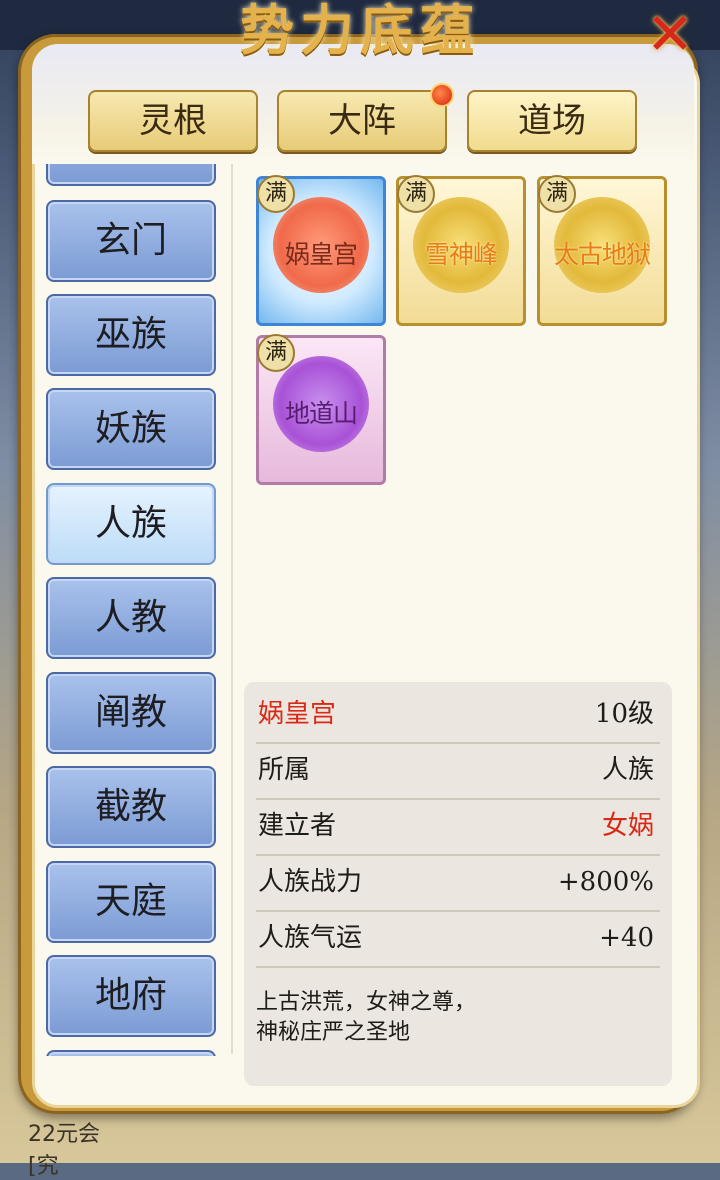  I want to click on description-line: 上古洪荒，女神之尊，, so click(366, 1002).